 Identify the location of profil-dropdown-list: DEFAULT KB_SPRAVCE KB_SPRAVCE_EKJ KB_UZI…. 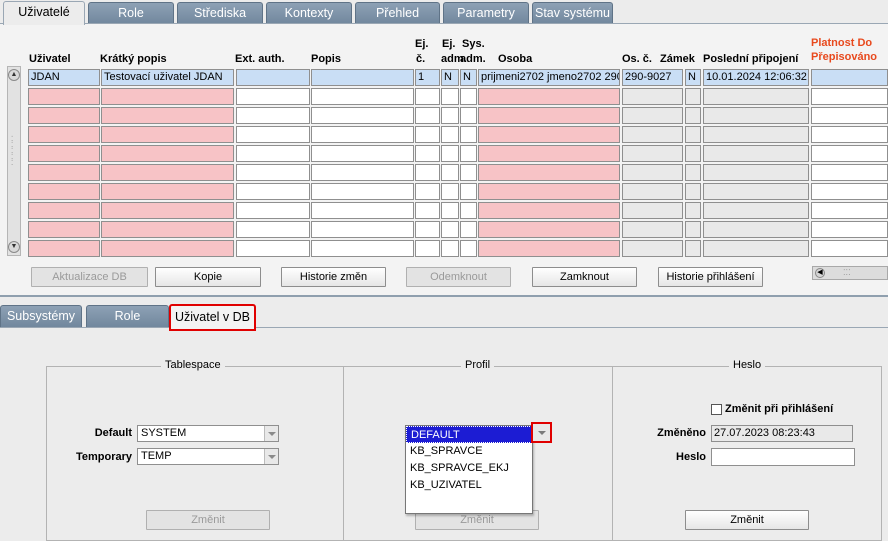
(469, 469).